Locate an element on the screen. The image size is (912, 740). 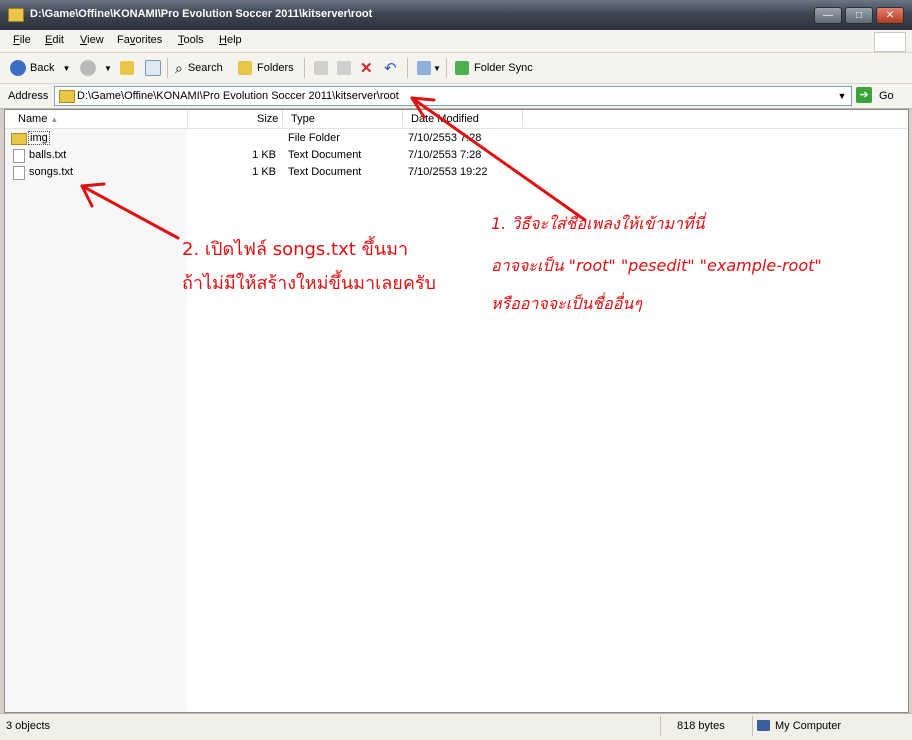
annotation-step-2-line-1: 2. เปิดไฟล์ songs.txt ขึ้นมา is located at coordinates (295, 249).